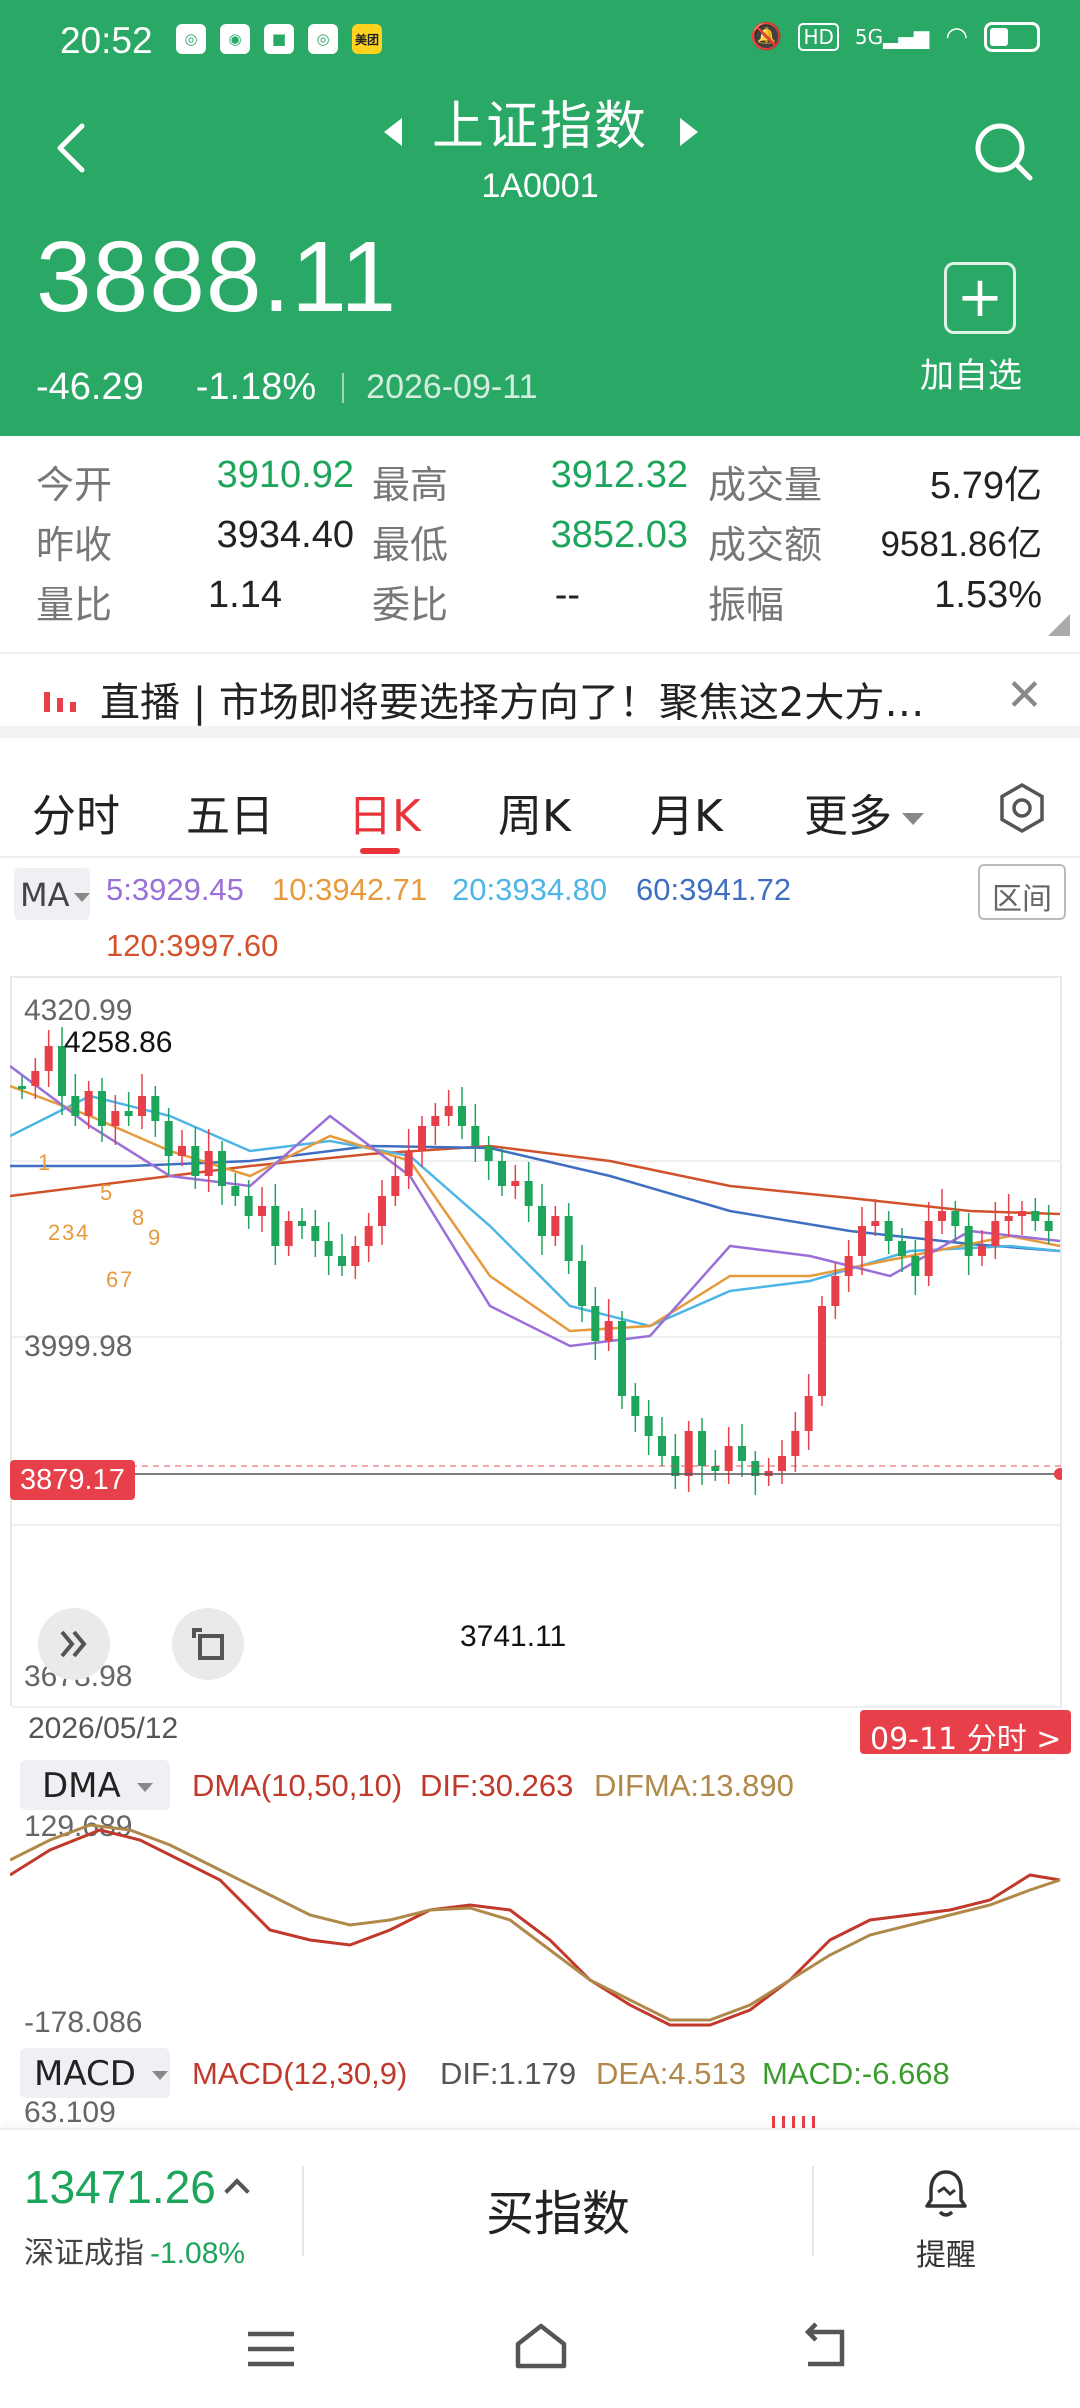  Describe the element at coordinates (452, 387) in the screenshot. I see `trade-date: 2026-09-11` at that location.